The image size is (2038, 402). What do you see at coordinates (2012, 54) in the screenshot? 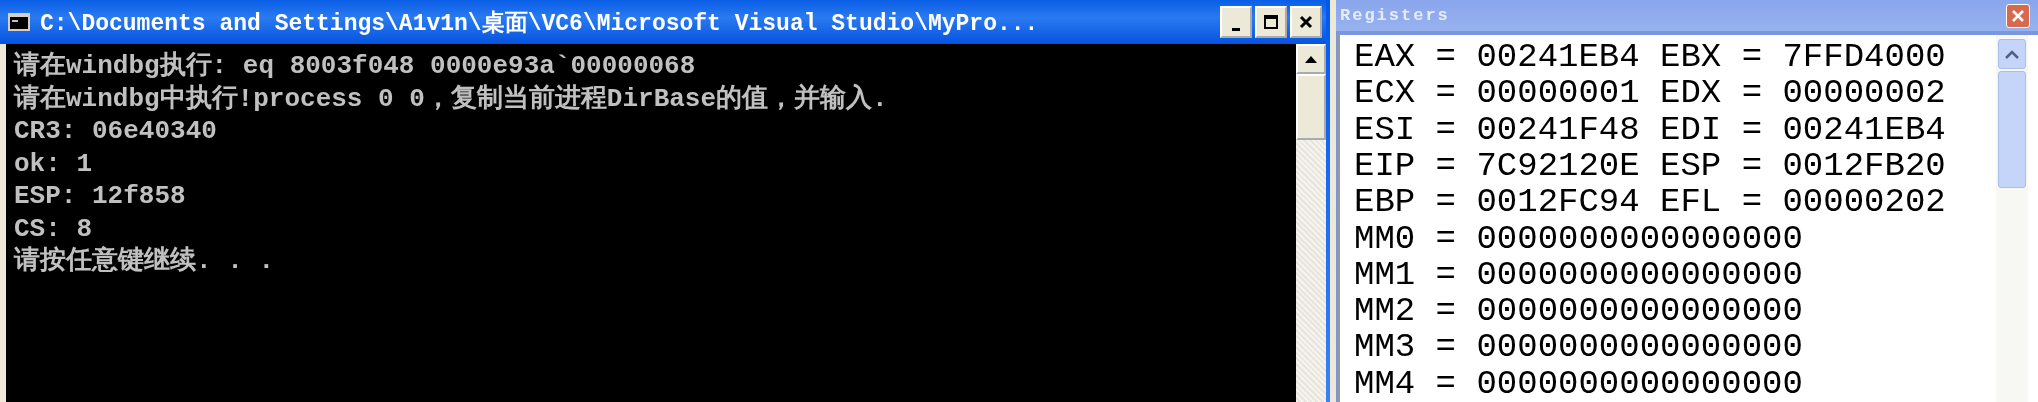
I see `up-chevron-icon` at bounding box center [2012, 54].